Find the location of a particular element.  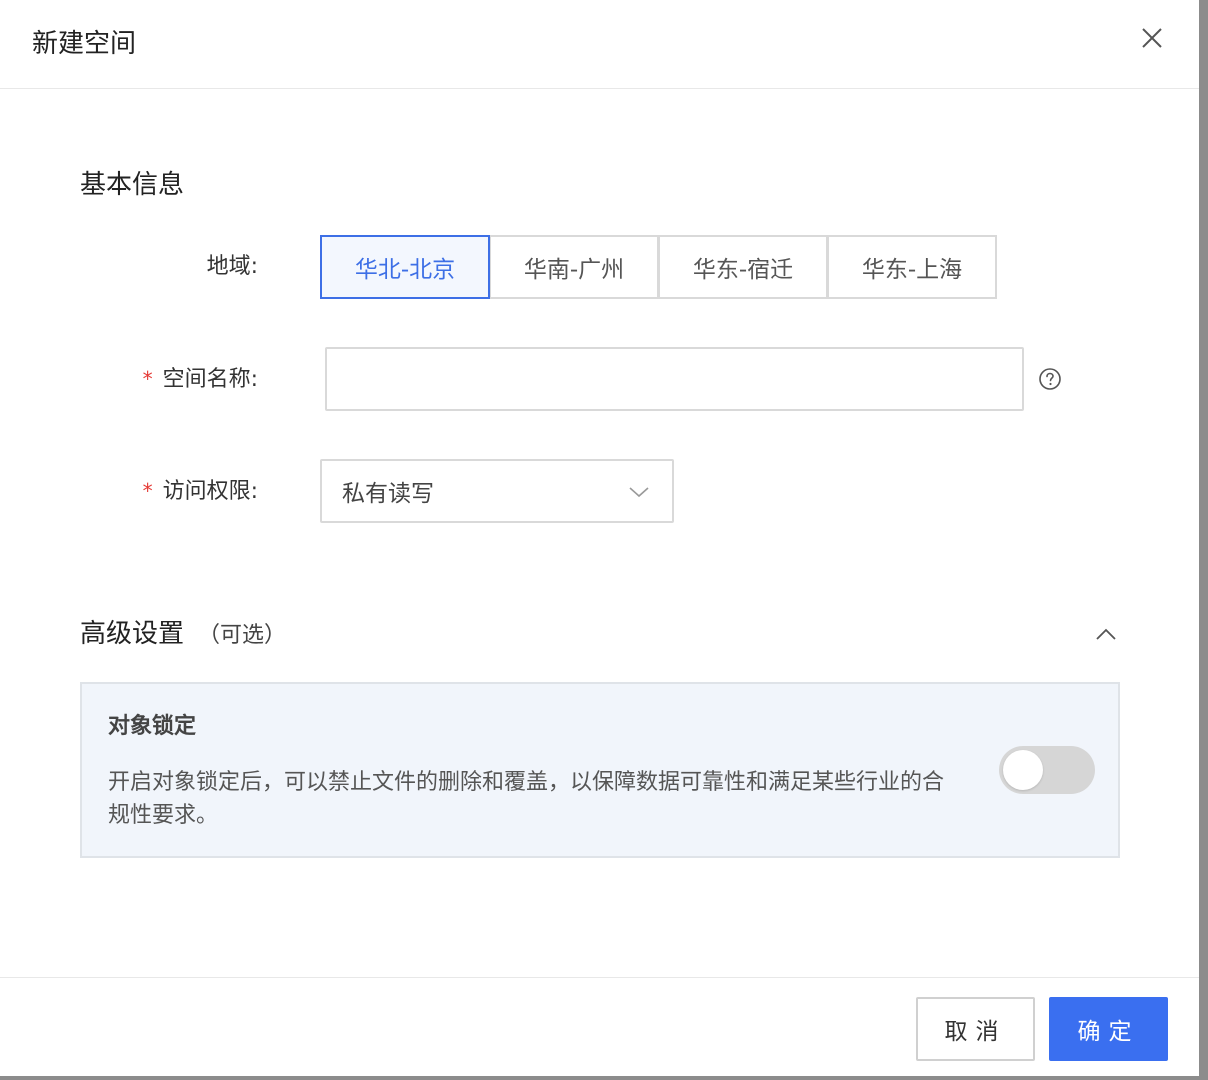

advanced-title: 高级设置 is located at coordinates (132, 634).